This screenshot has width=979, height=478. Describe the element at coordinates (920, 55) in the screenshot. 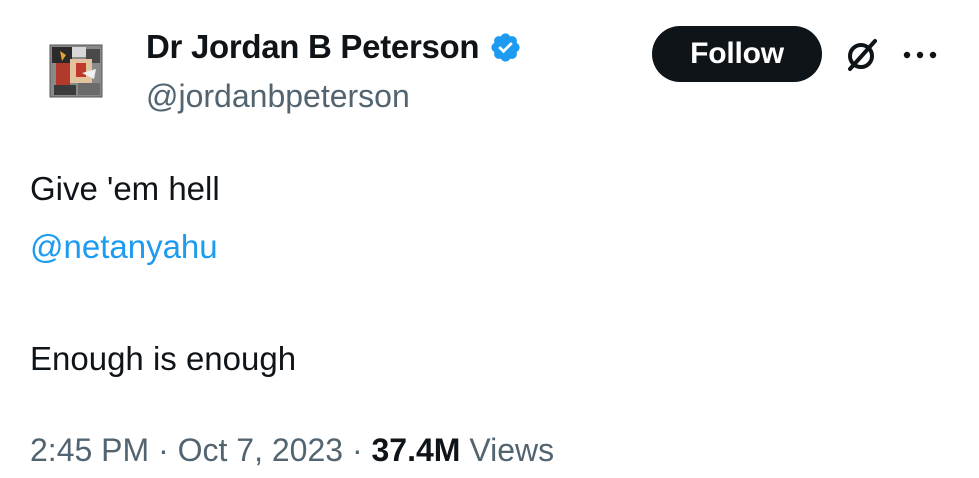

I see `more-options-icon` at that location.